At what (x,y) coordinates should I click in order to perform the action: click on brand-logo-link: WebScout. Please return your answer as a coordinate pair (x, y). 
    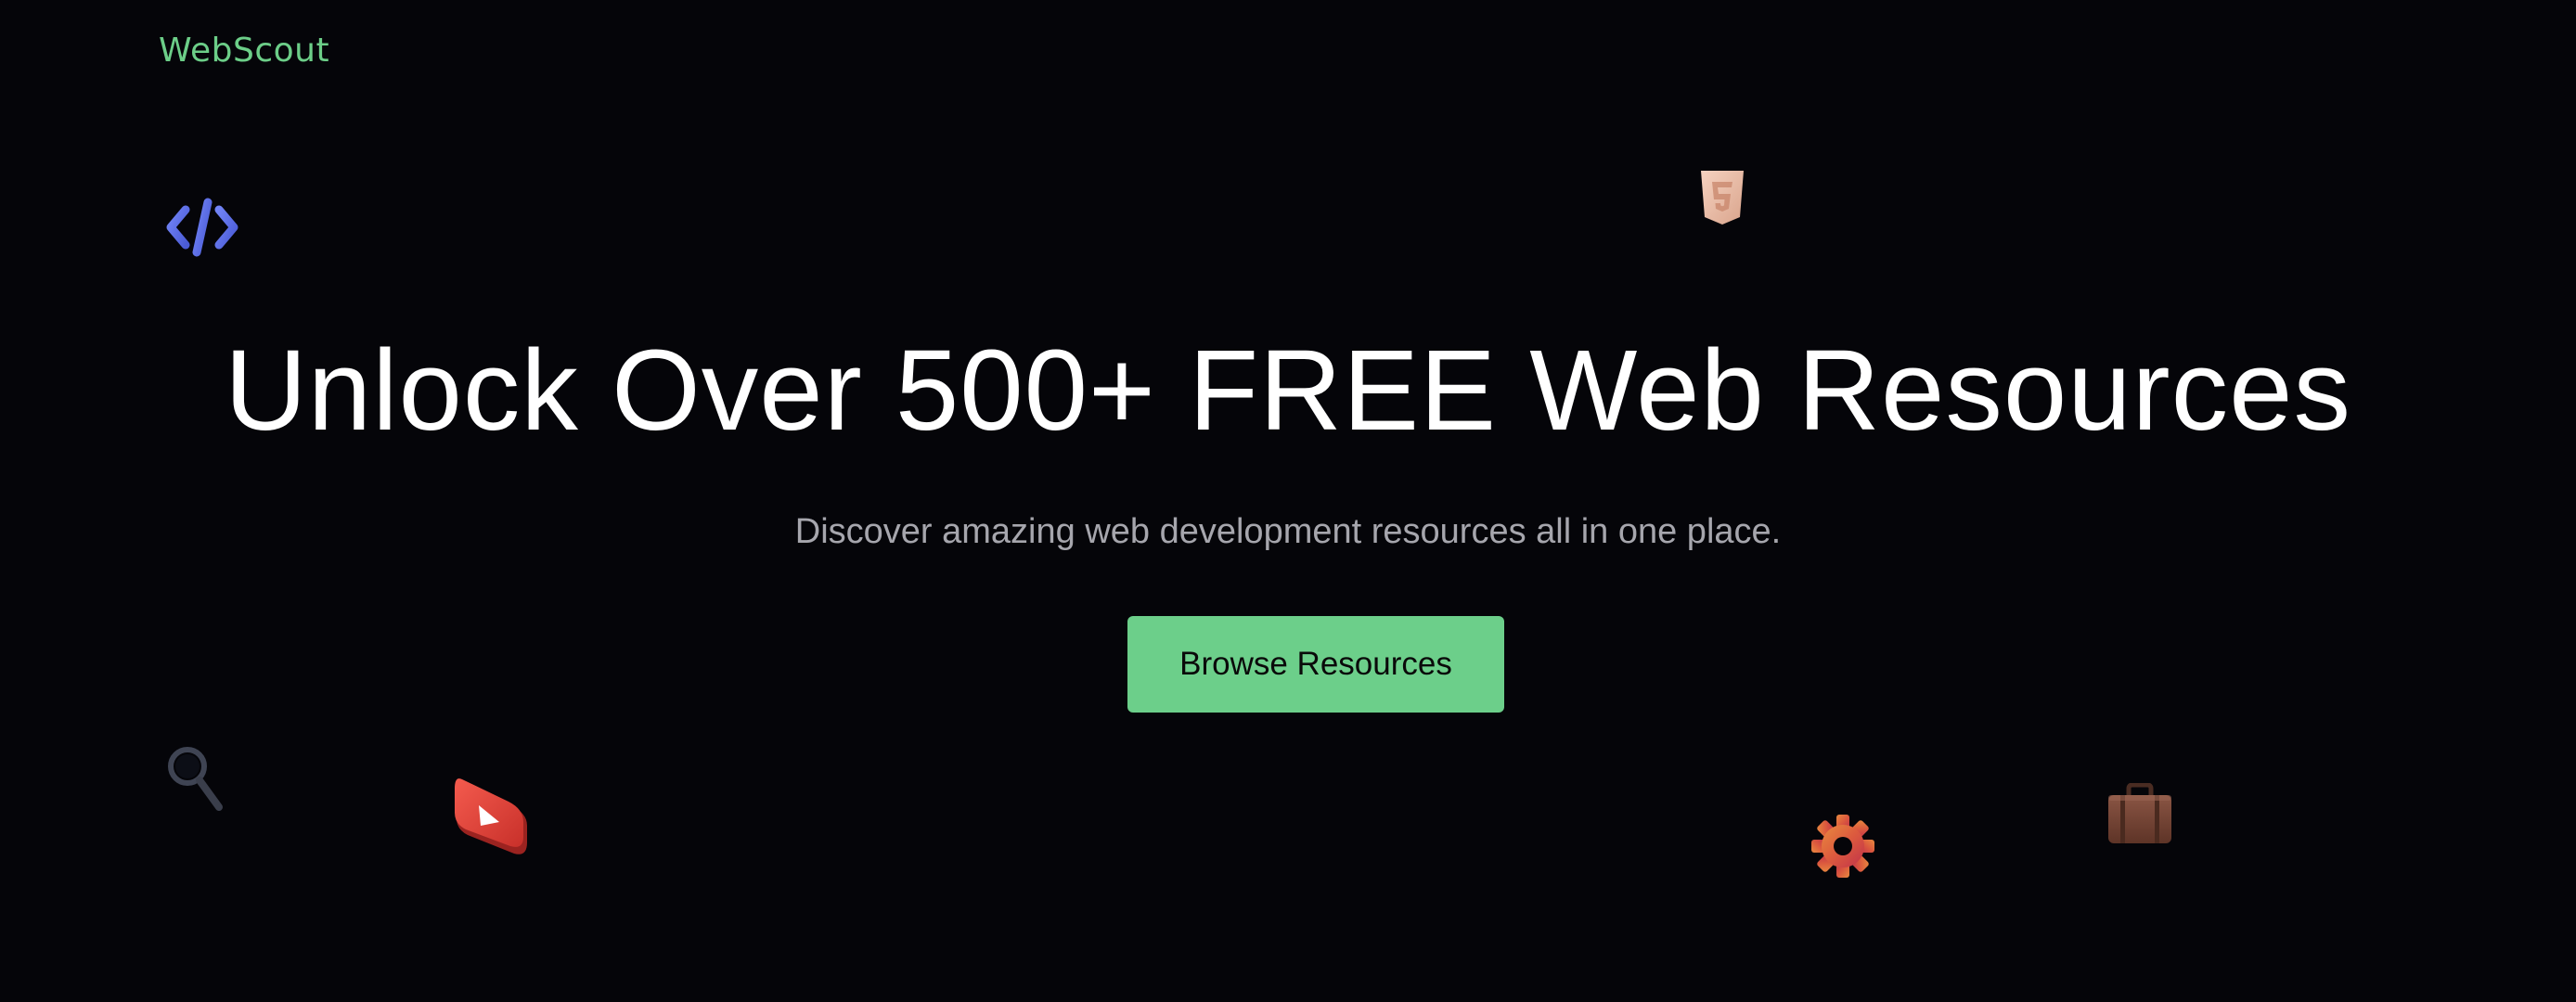
    Looking at the image, I should click on (244, 51).